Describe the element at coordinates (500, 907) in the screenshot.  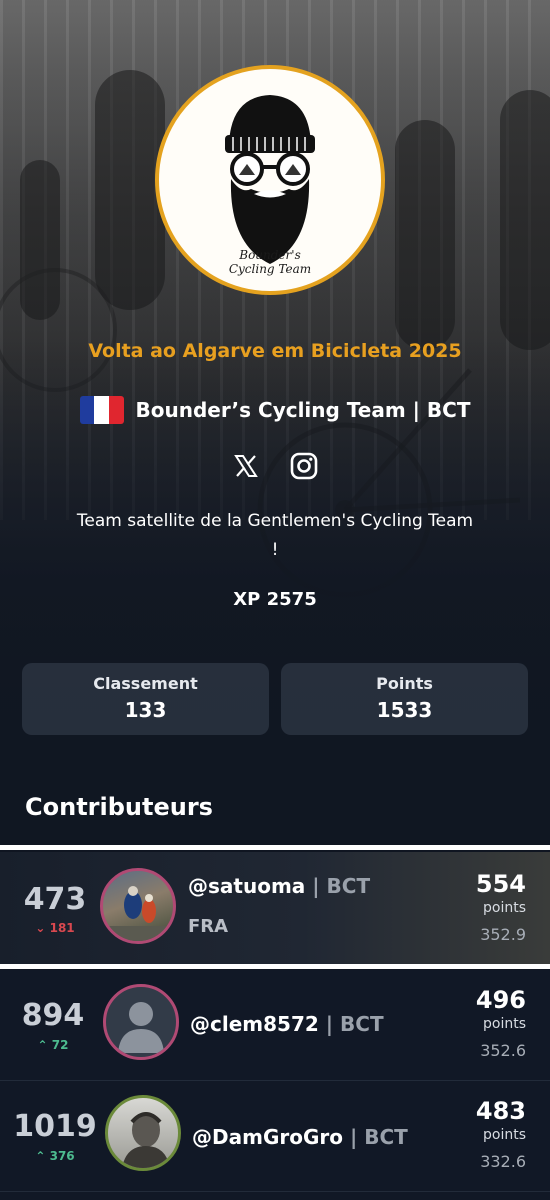
I see `contributor-points: 554 points 352.9` at that location.